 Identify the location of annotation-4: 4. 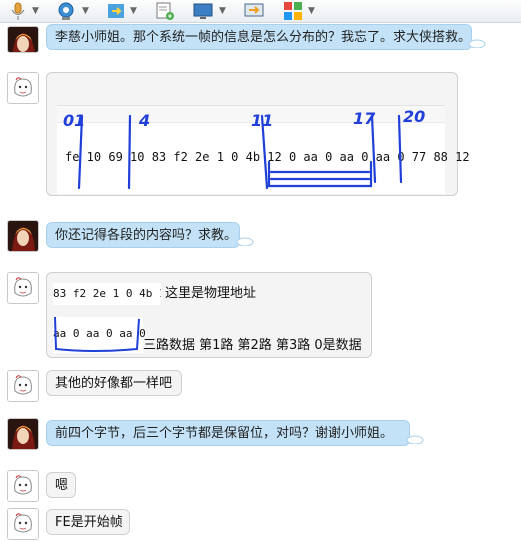
(144, 120).